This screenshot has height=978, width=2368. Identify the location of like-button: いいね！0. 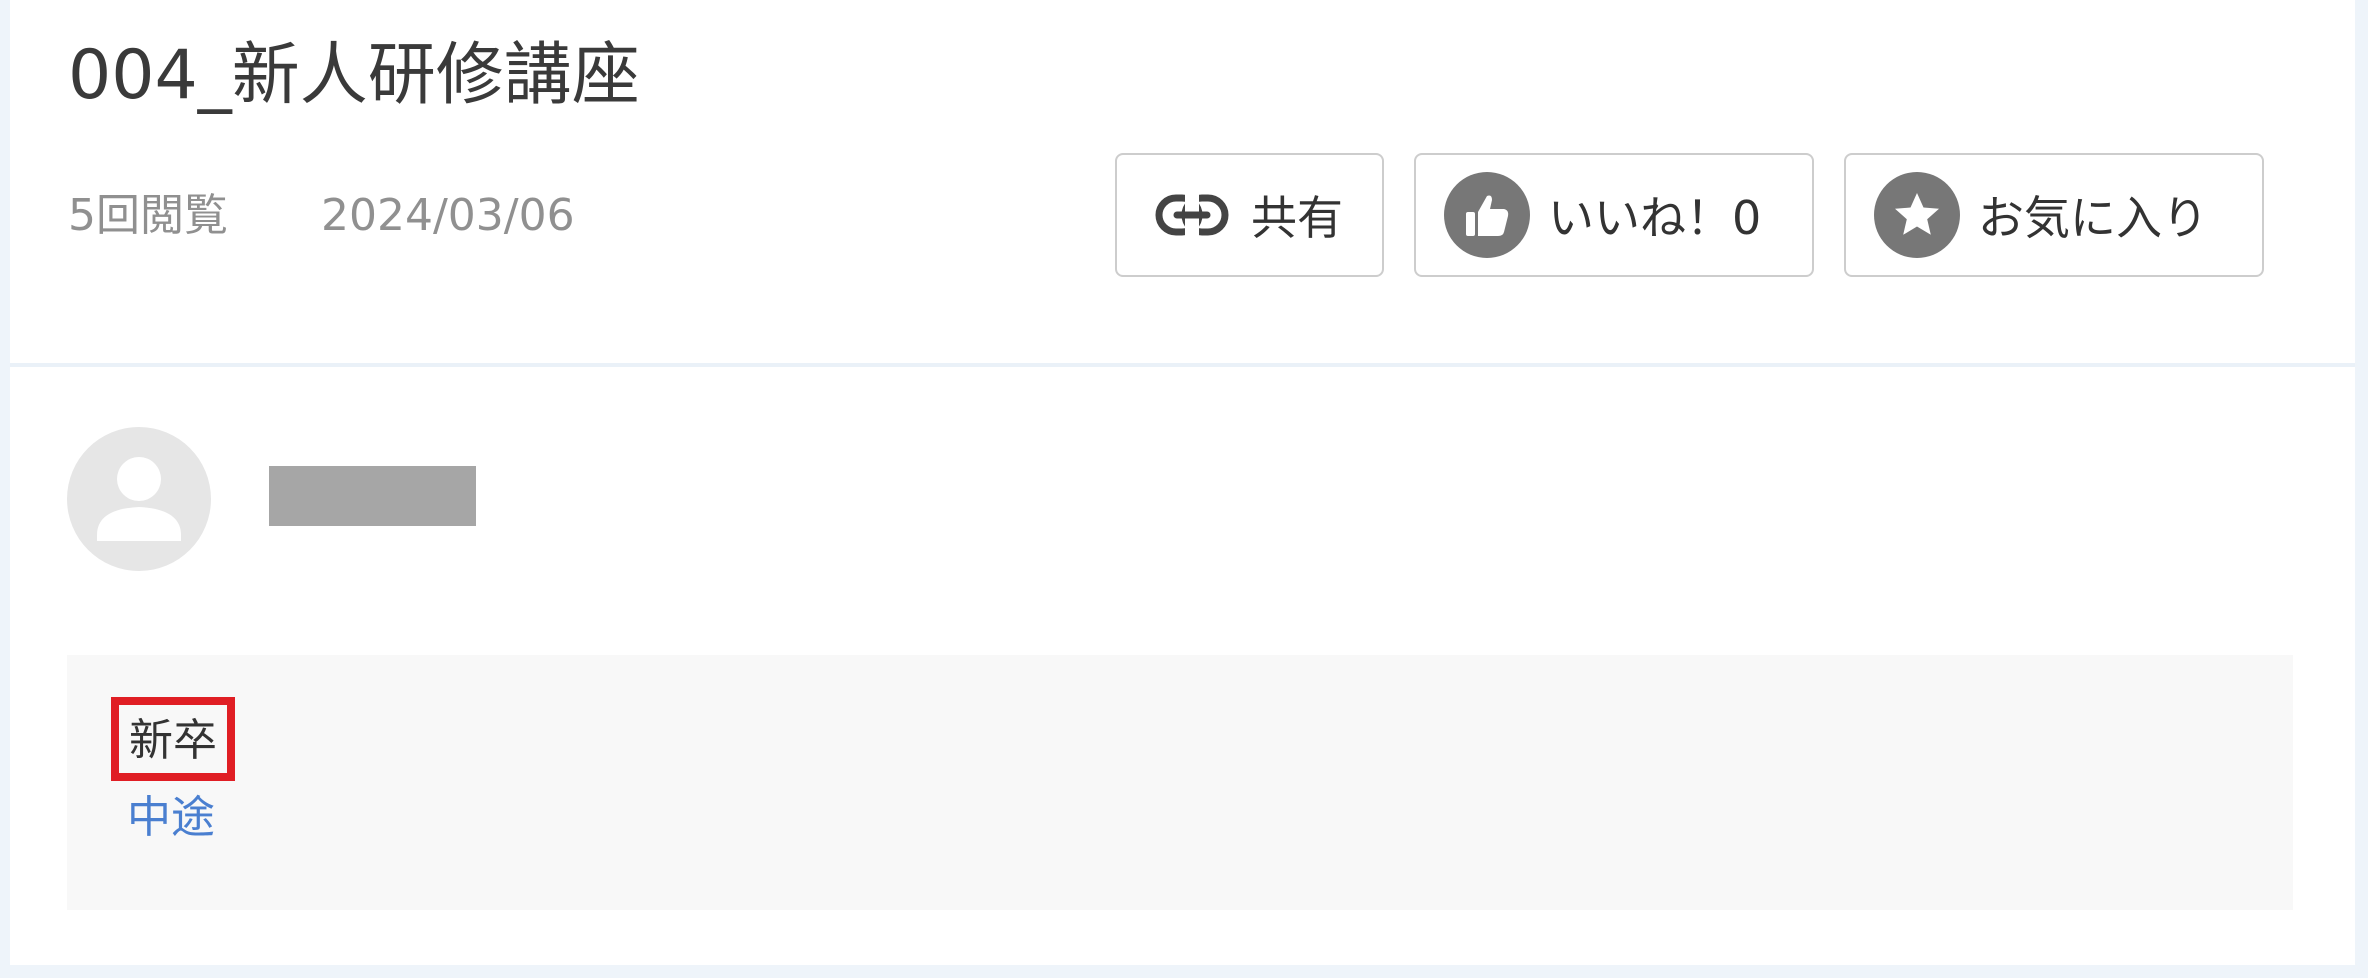
(1614, 215).